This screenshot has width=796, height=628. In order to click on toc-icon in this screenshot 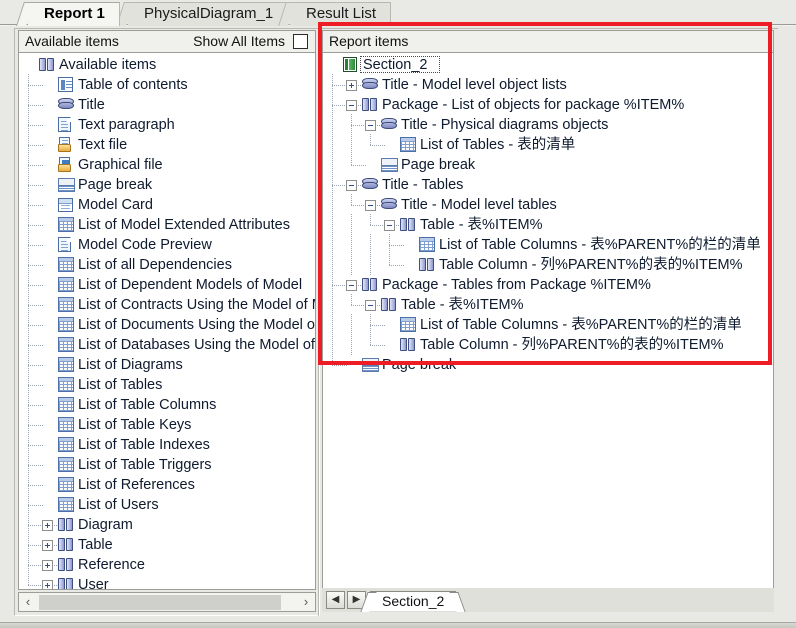, I will do `click(65, 84)`.